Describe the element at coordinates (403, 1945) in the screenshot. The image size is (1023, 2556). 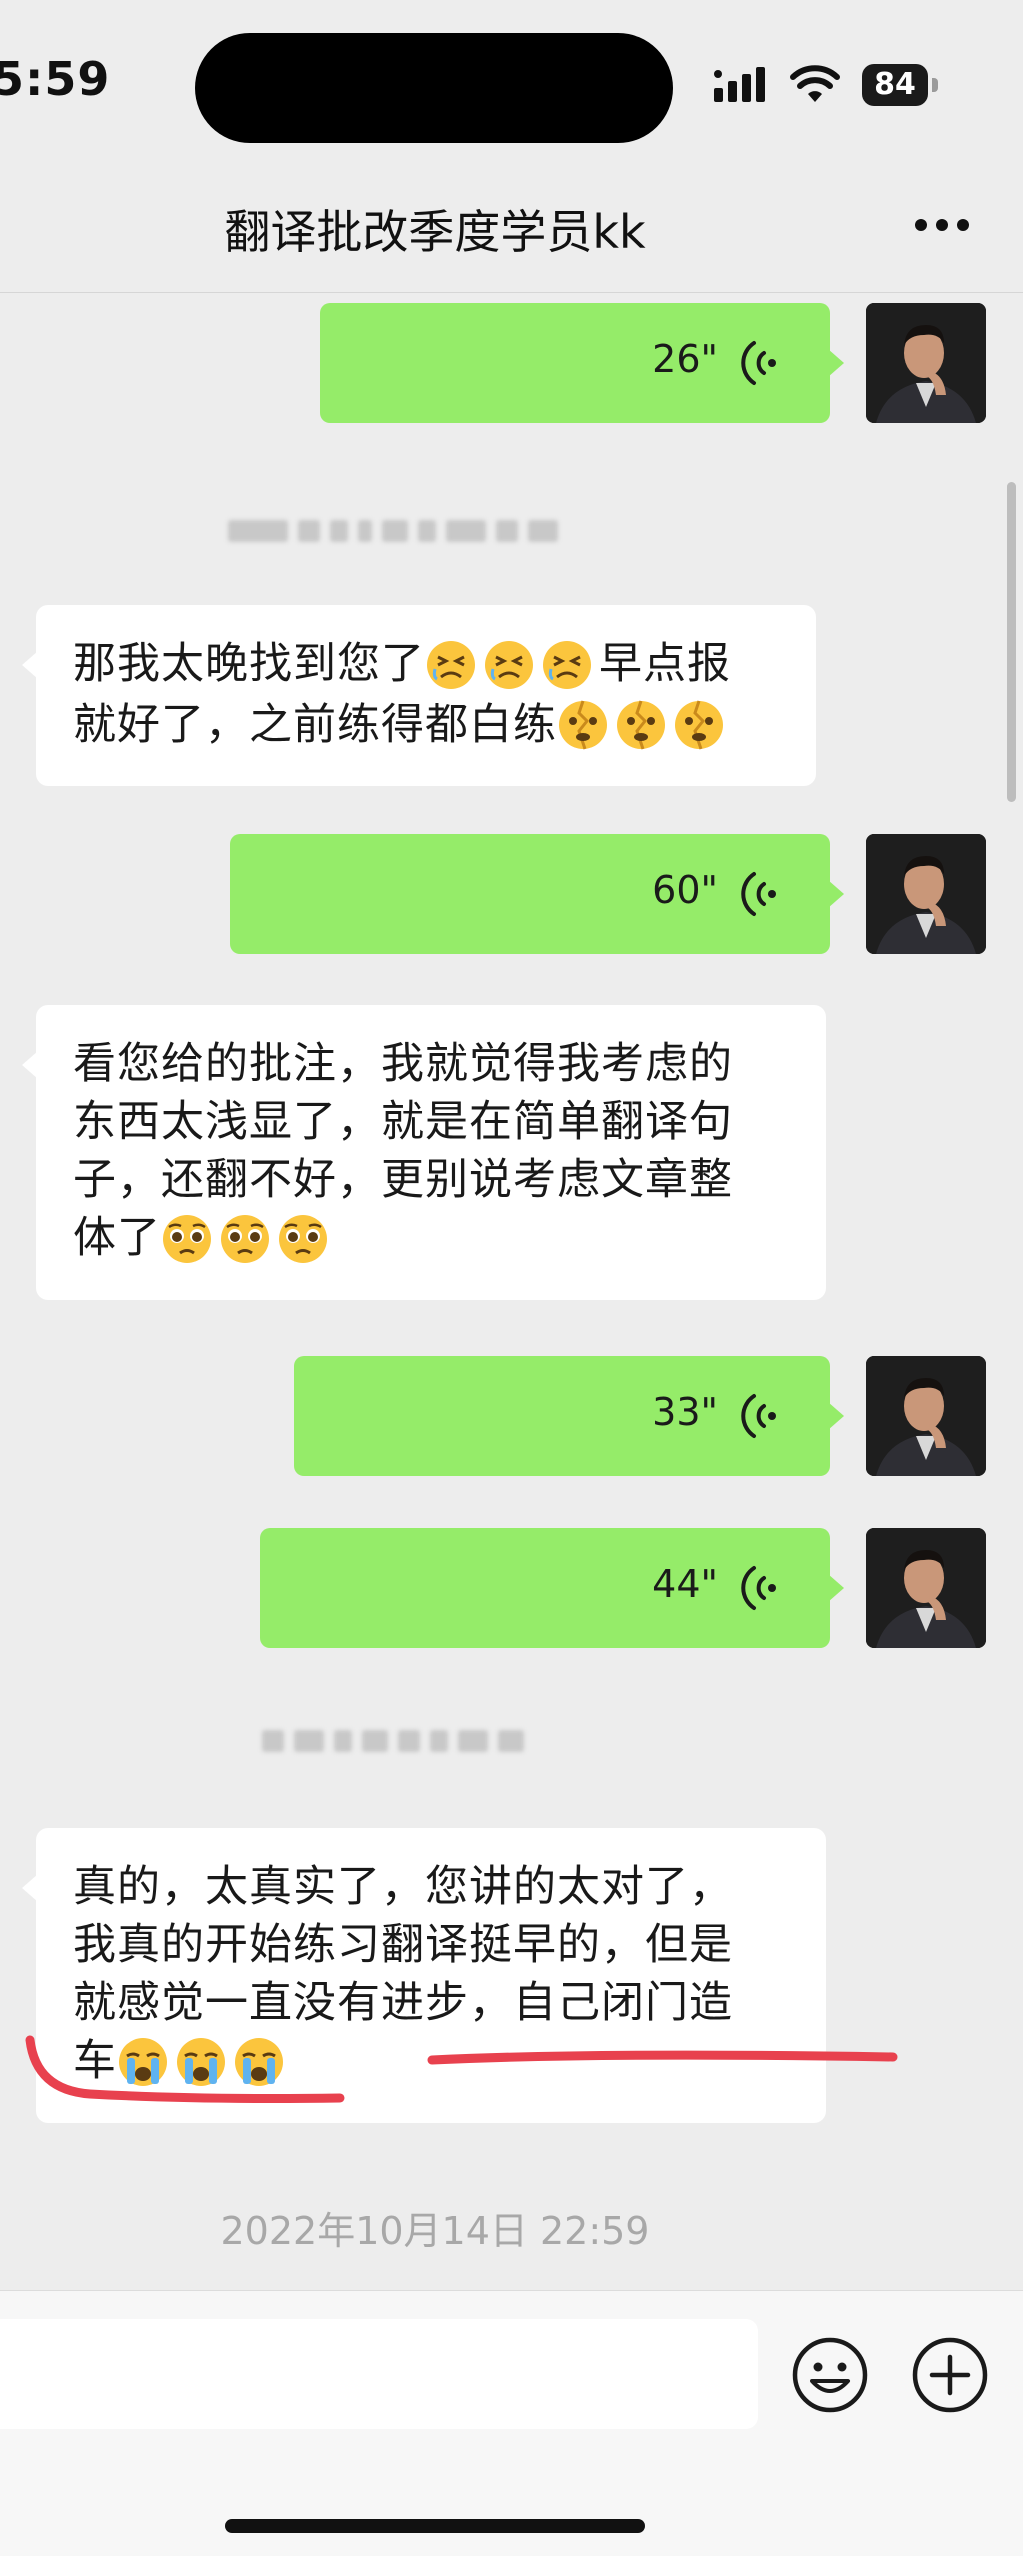
I see `message-text: 我真的开始练习翻译挺早的，但是` at that location.